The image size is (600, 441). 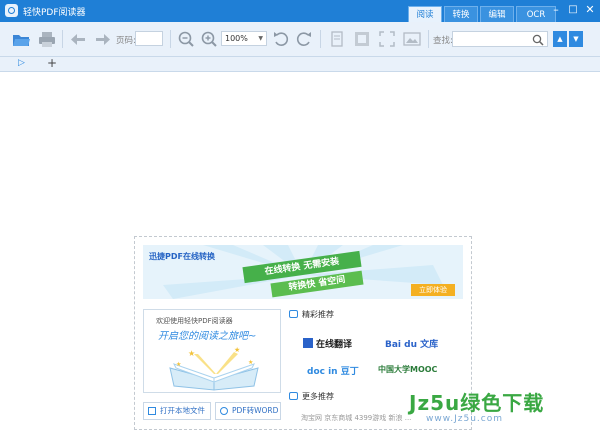 What do you see at coordinates (281, 39) in the screenshot?
I see `rotate-left-icon` at bounding box center [281, 39].